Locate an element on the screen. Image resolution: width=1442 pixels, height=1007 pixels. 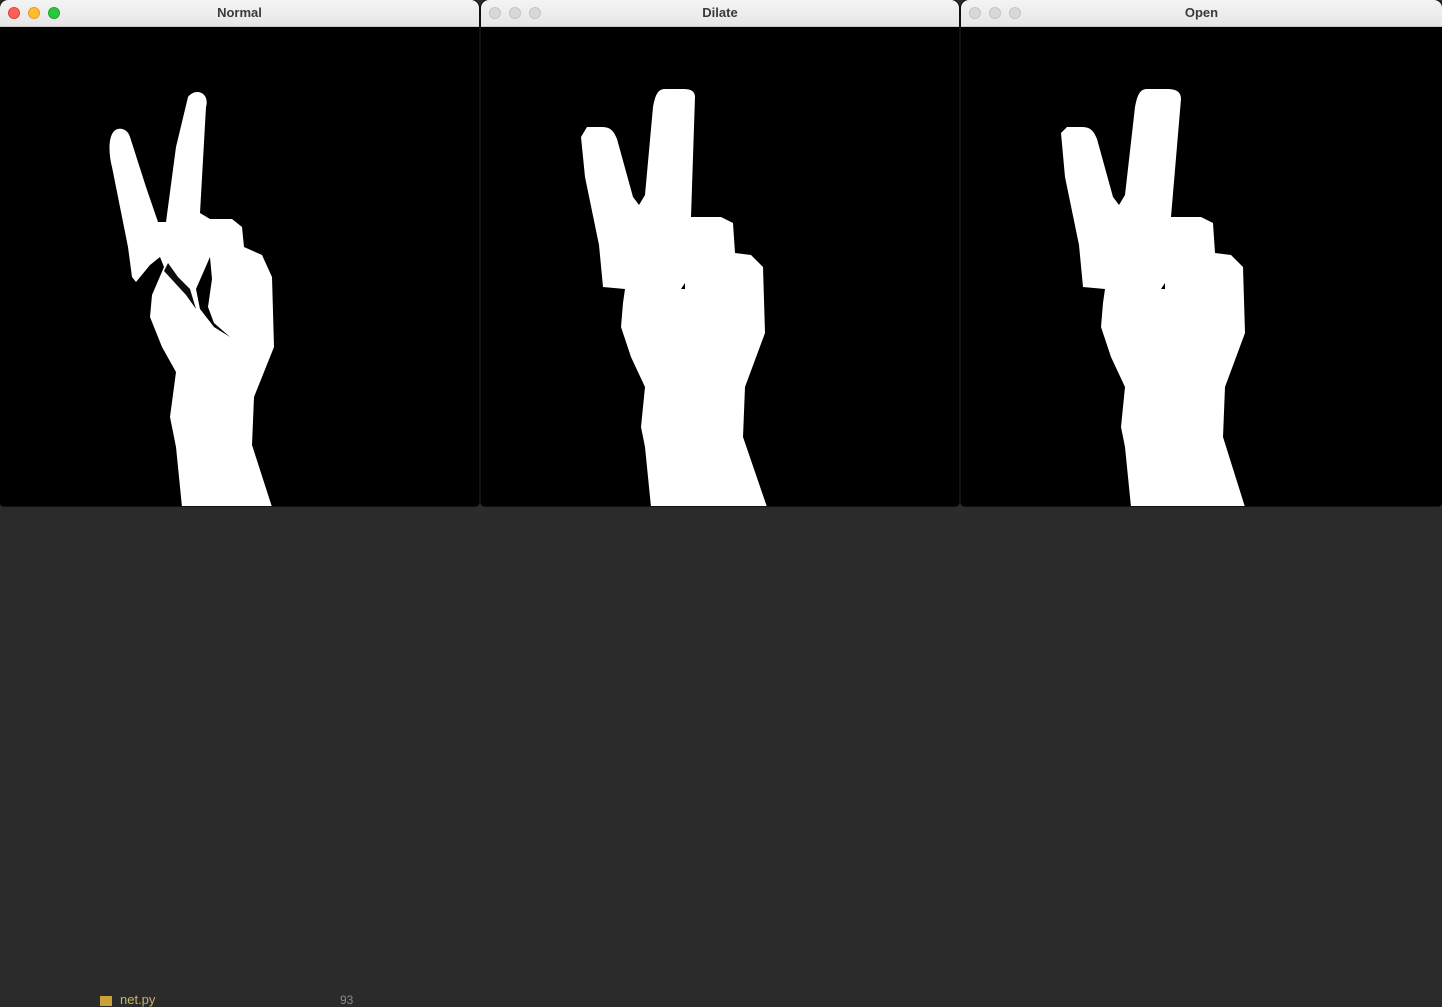
python-file-icon is located at coordinates (106, 1000).